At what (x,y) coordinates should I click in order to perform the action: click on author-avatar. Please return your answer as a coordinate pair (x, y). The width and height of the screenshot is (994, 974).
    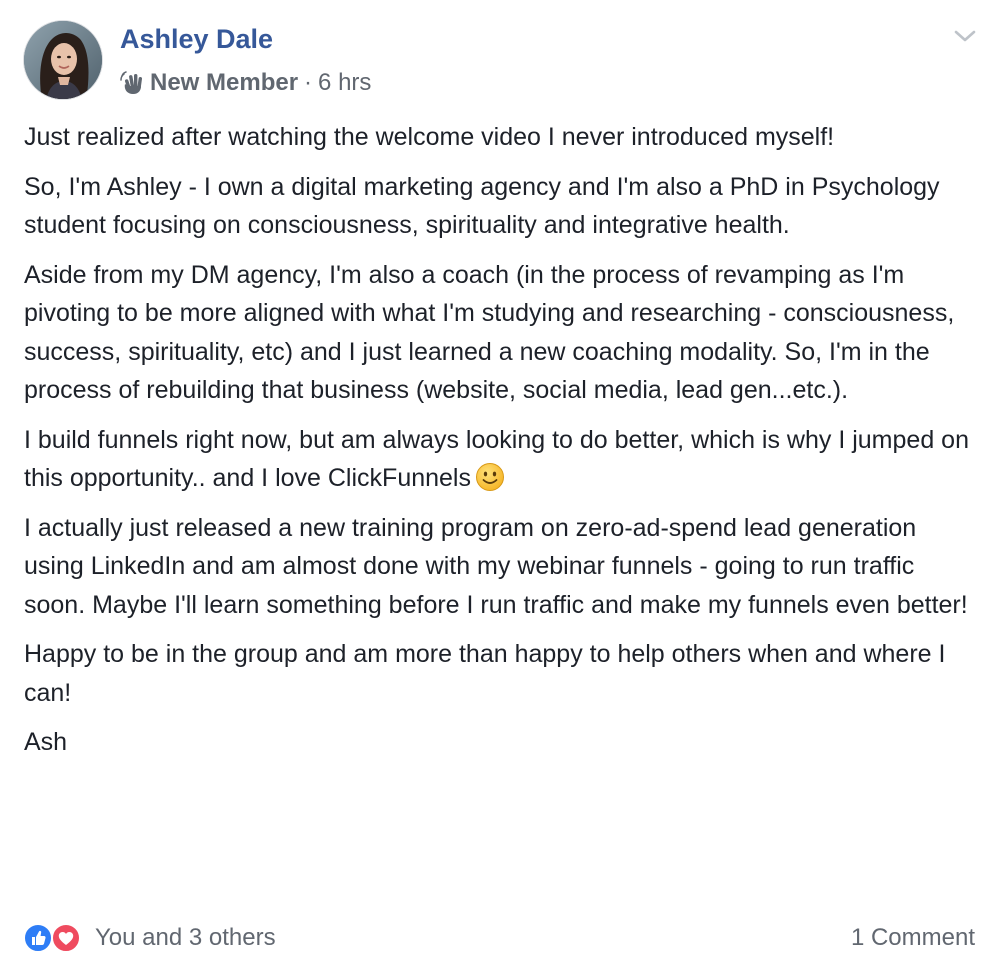
    Looking at the image, I should click on (63, 60).